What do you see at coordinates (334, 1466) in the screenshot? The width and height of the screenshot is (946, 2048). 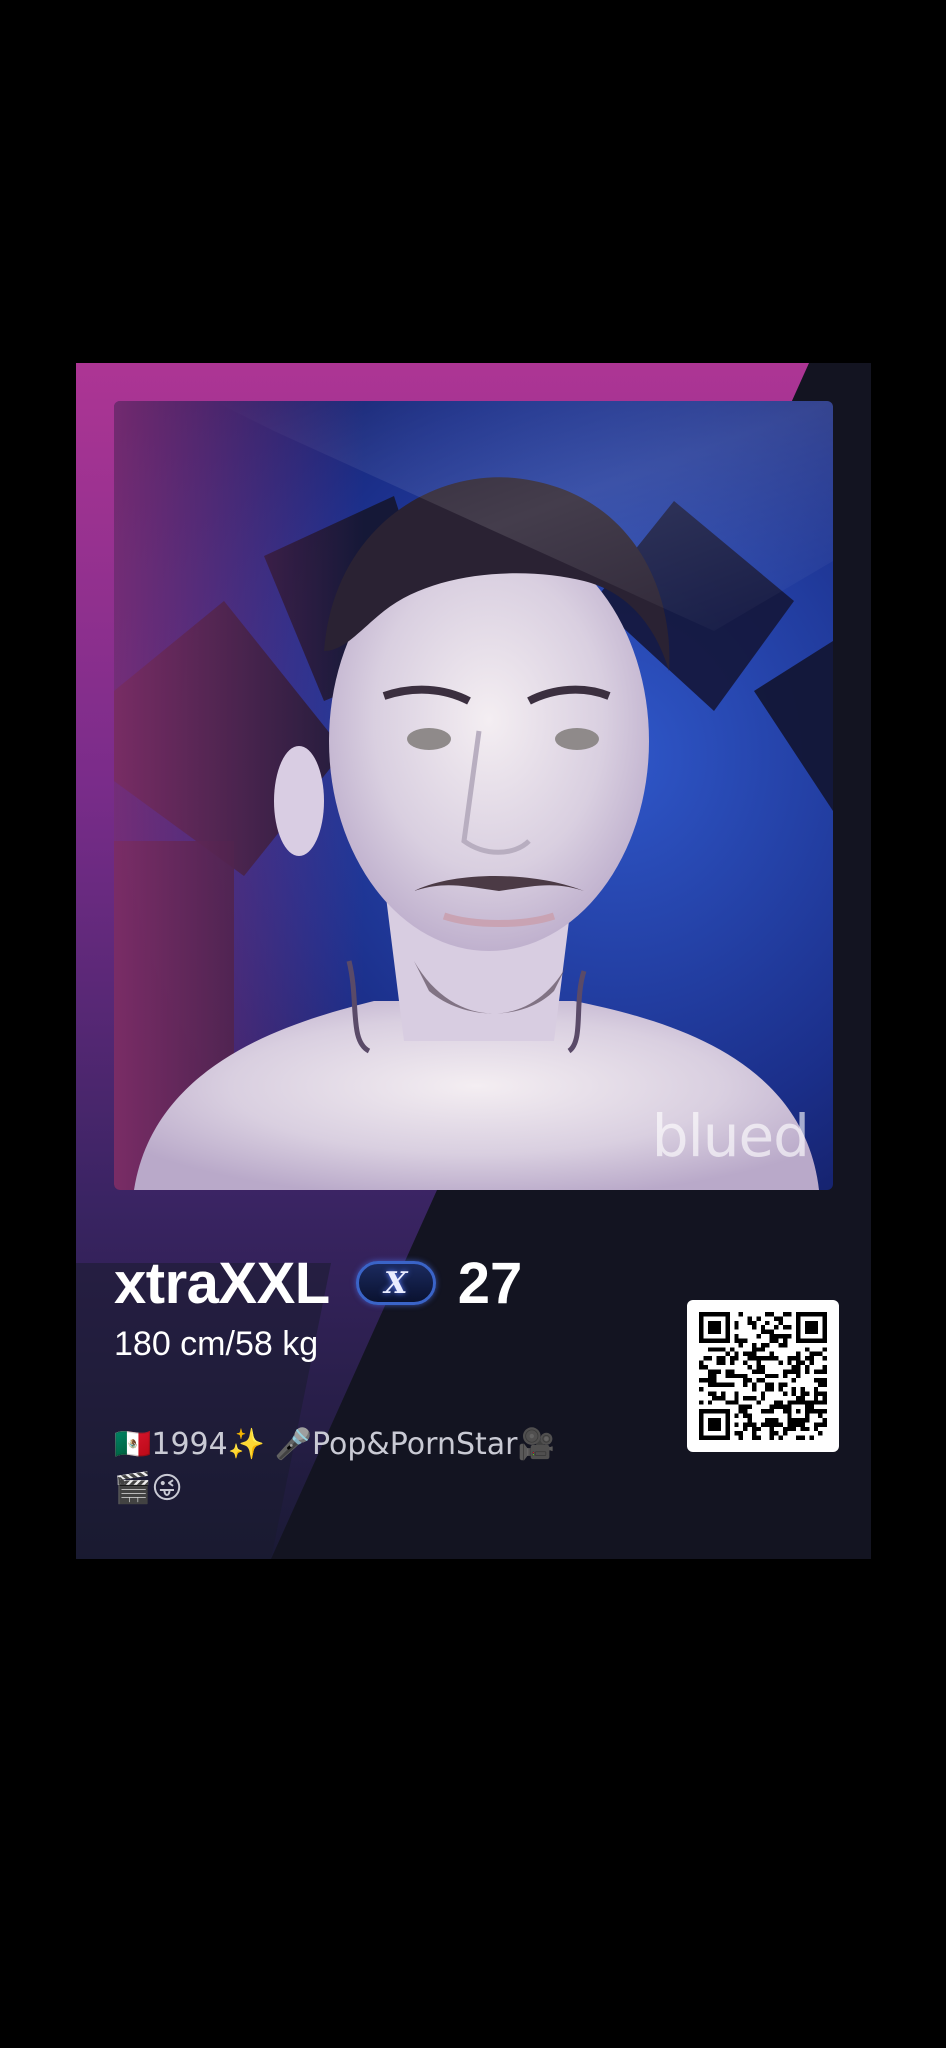 I see `bio-text: 🇲🇽1994✨ 🎤Pop&PornStar🎥🎬😜` at bounding box center [334, 1466].